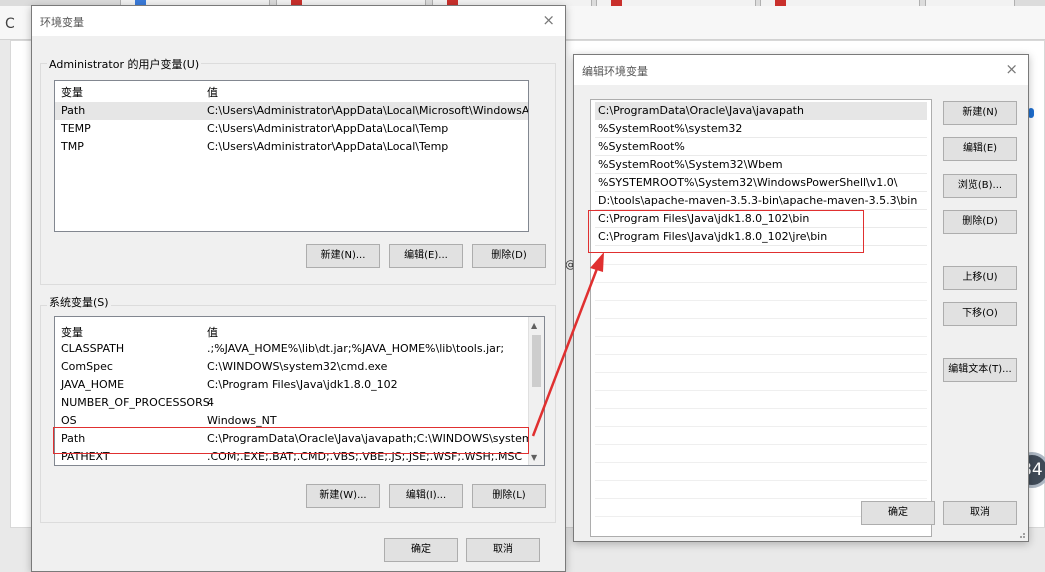 The height and width of the screenshot is (572, 1045). What do you see at coordinates (597, 262) in the screenshot?
I see `annotation-arrow-head` at bounding box center [597, 262].